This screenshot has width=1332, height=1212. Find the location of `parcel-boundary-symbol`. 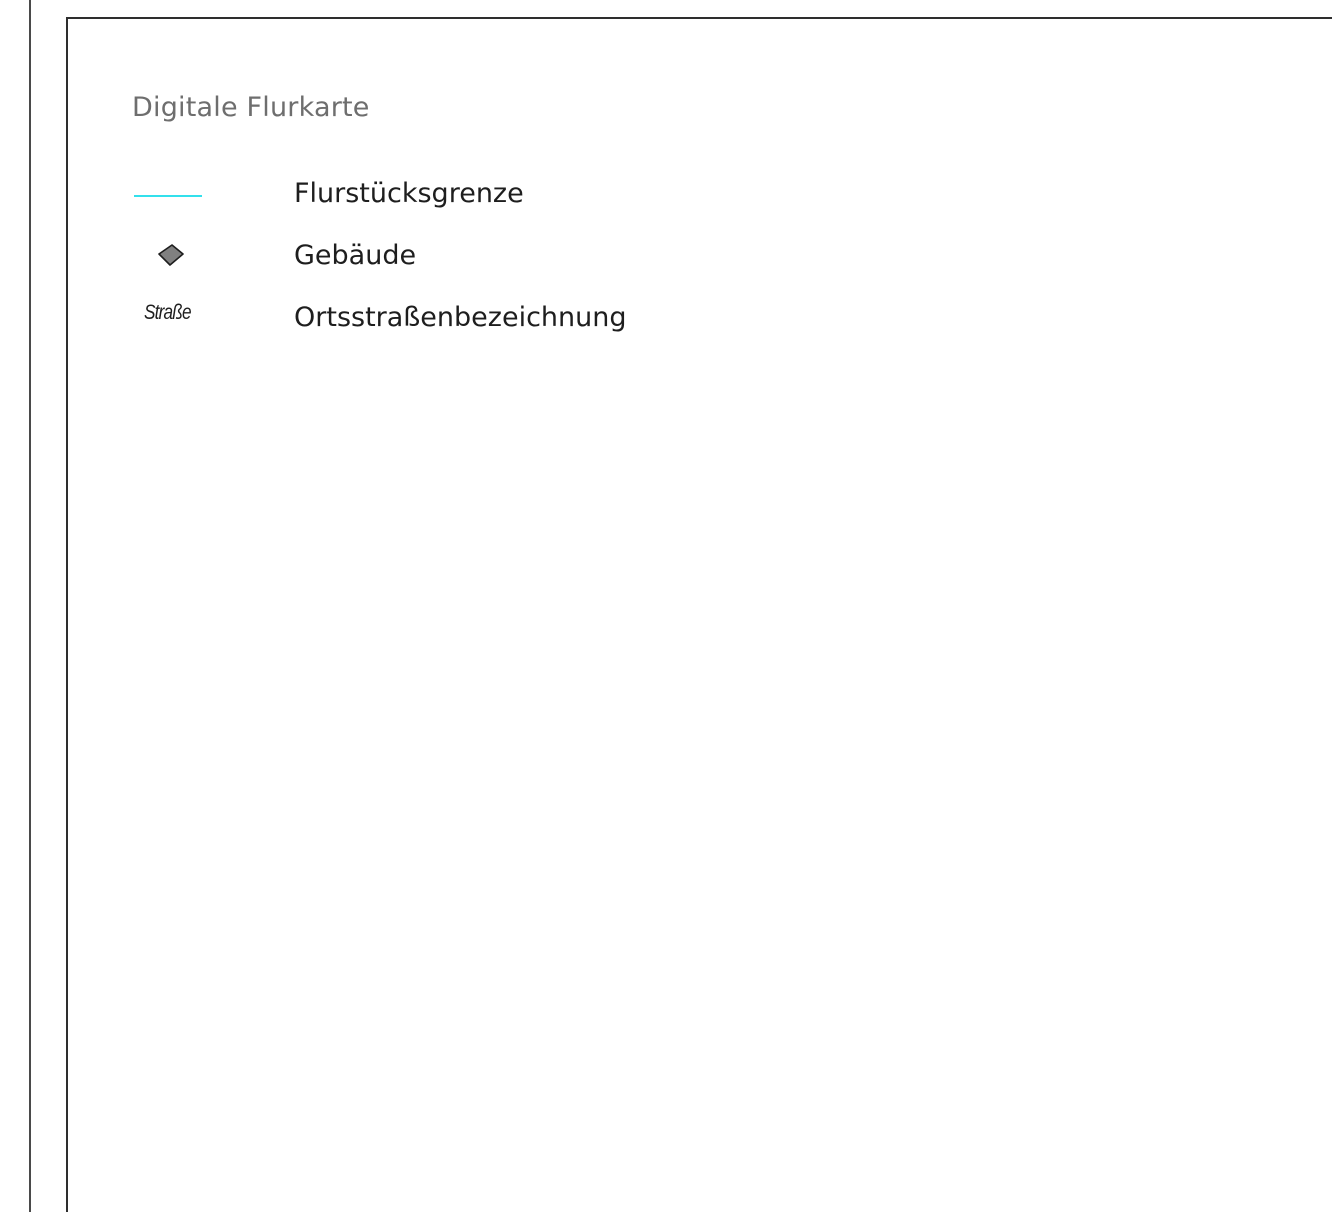

parcel-boundary-symbol is located at coordinates (172, 196).